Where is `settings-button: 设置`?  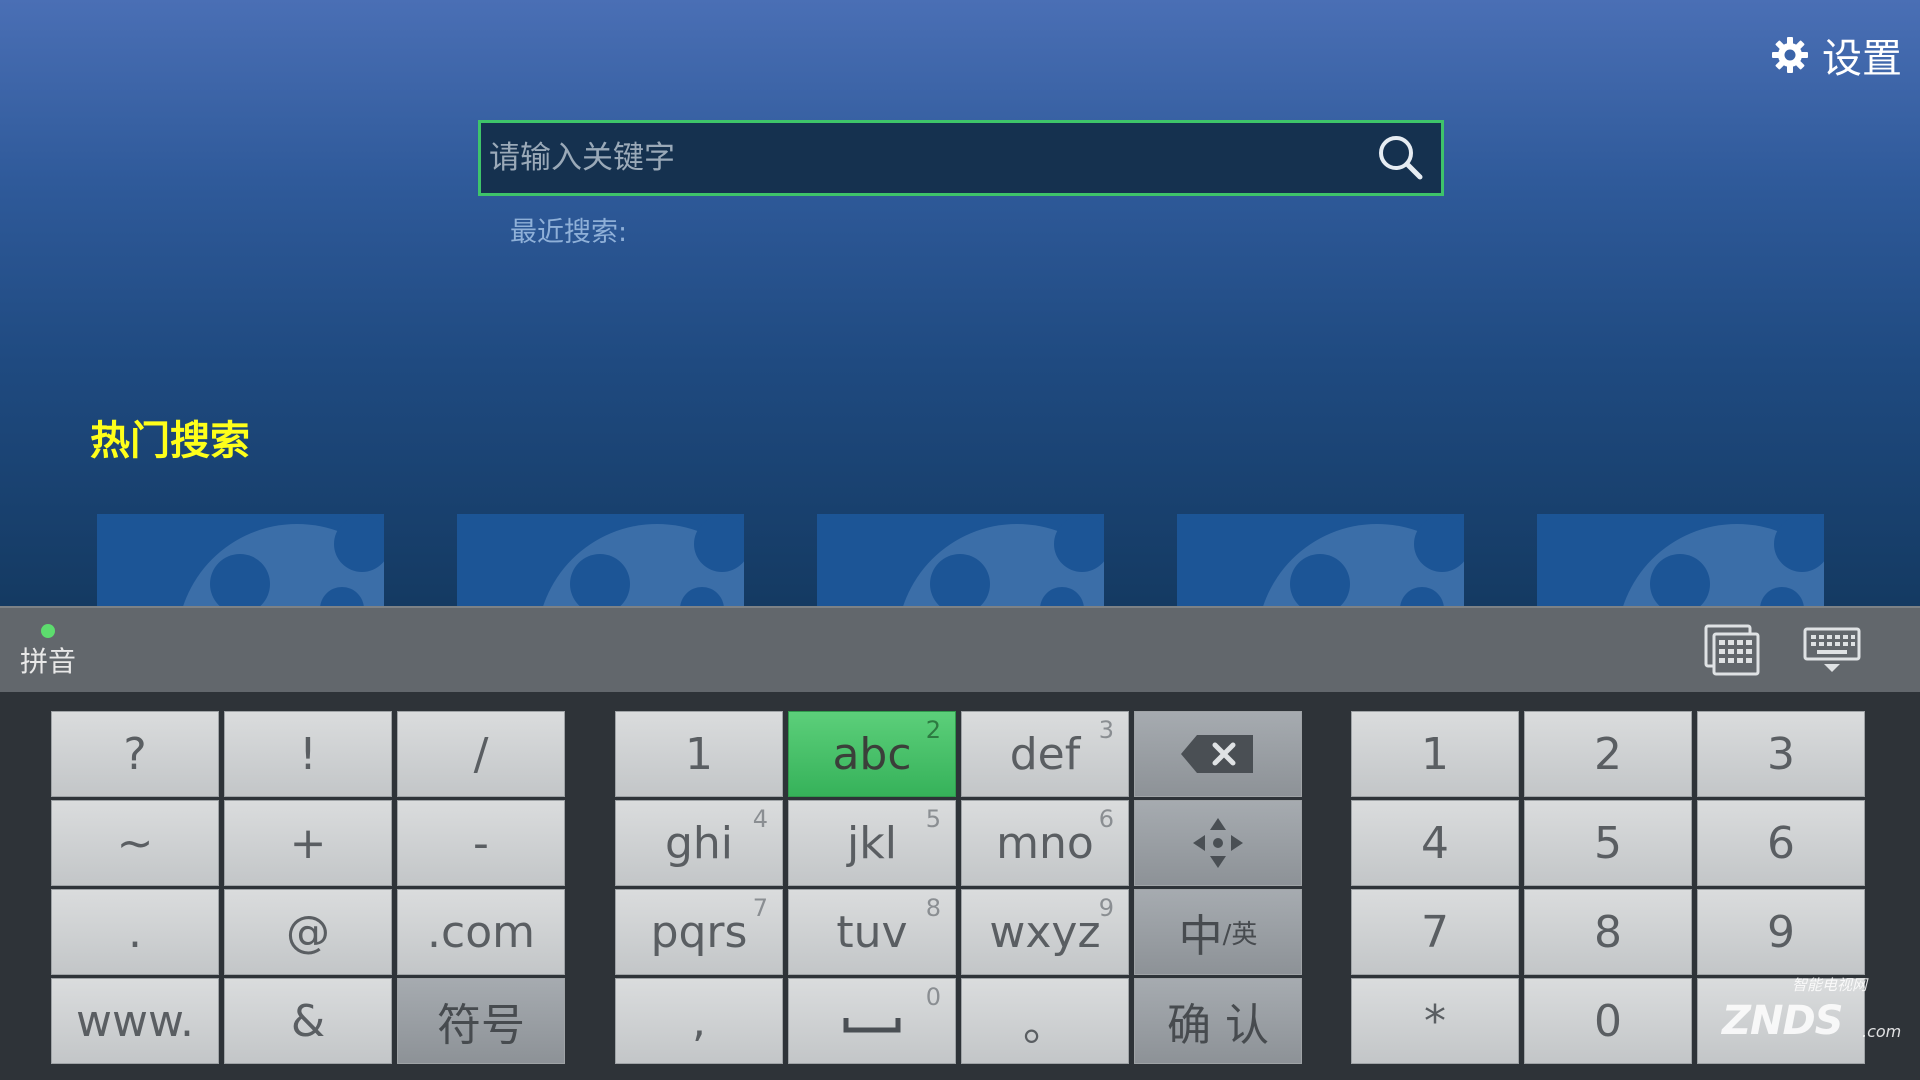
settings-button: 设置 is located at coordinates (1836, 55).